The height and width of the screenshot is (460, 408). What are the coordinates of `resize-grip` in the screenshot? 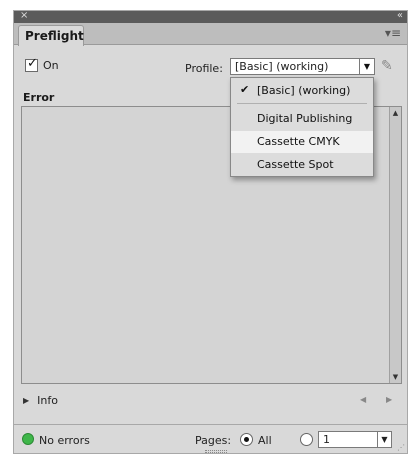 It's located at (216, 451).